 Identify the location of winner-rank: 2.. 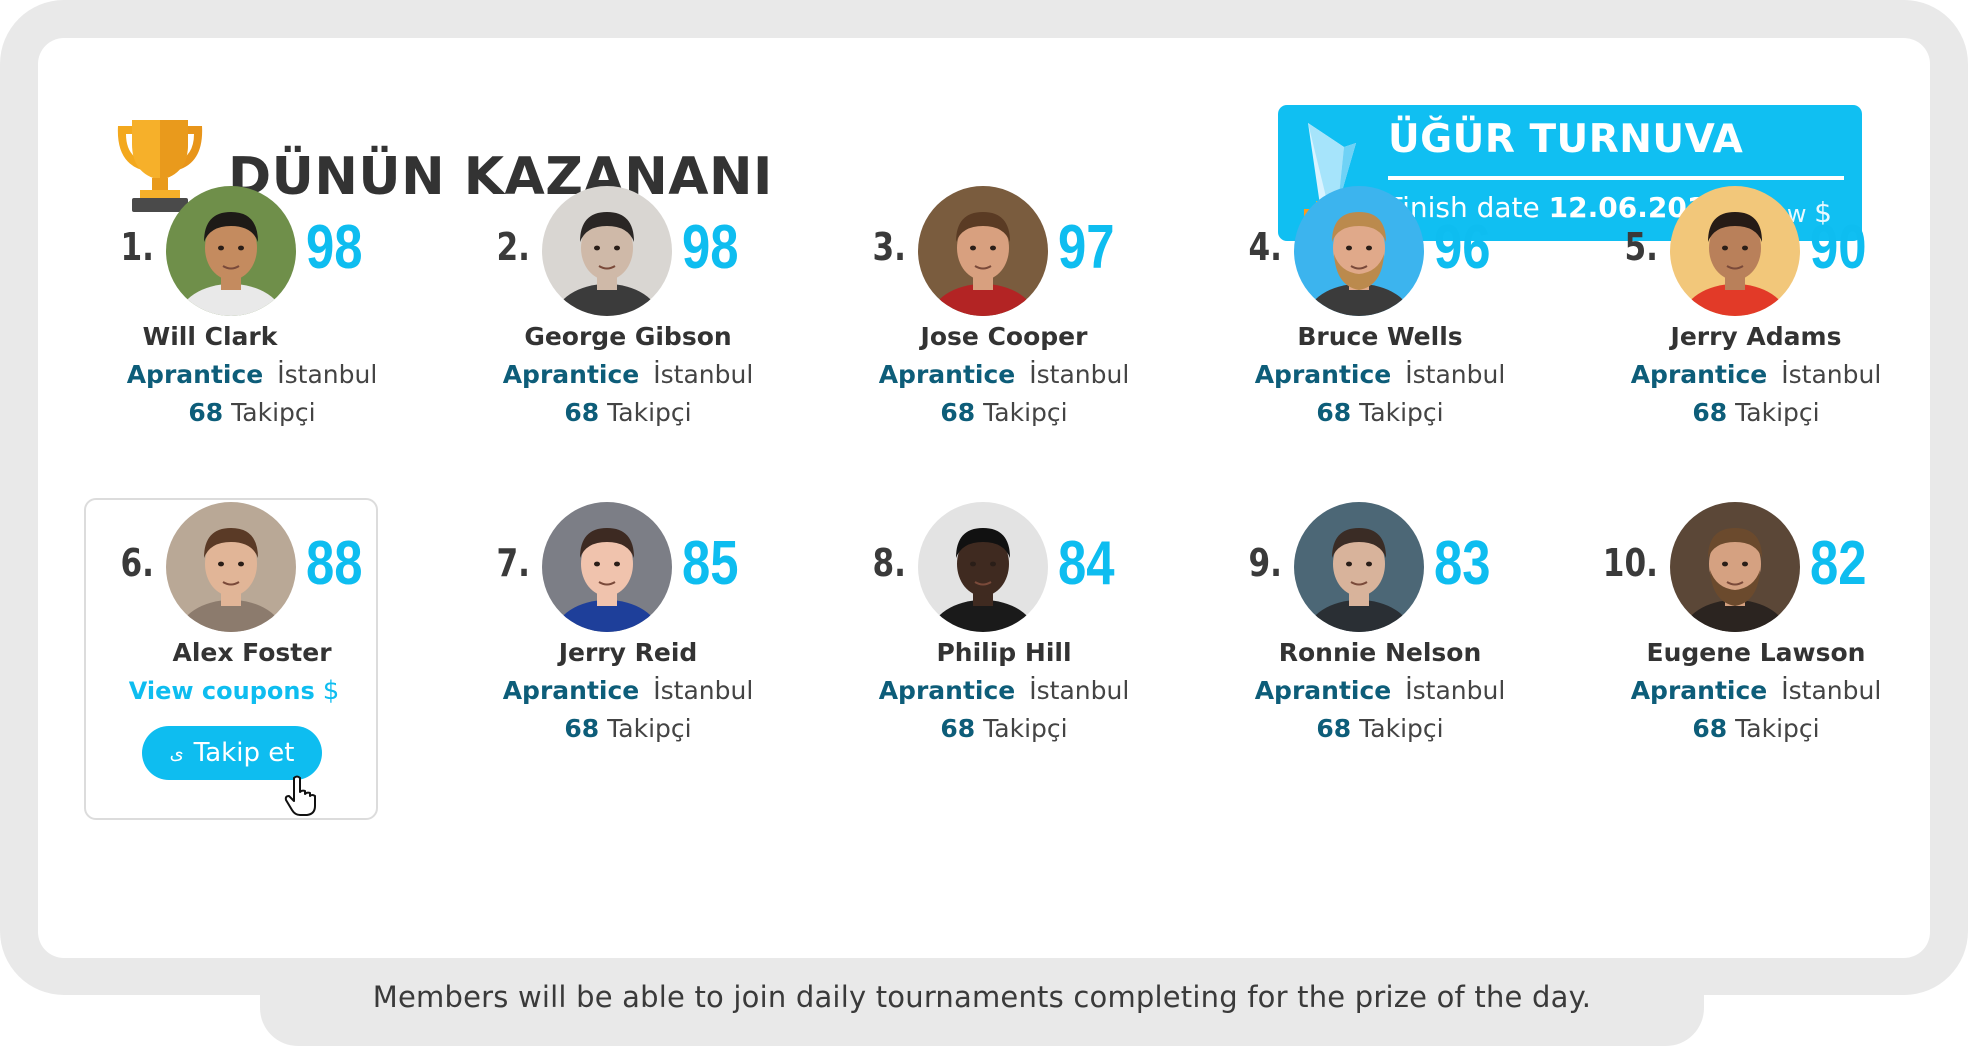
(513, 247).